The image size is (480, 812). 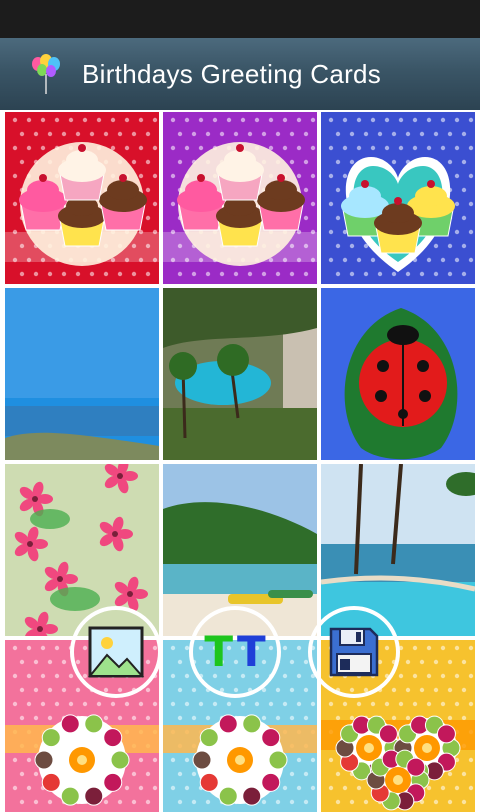 I want to click on app-bar: Birthdays Greeting Cards, so click(x=240, y=74).